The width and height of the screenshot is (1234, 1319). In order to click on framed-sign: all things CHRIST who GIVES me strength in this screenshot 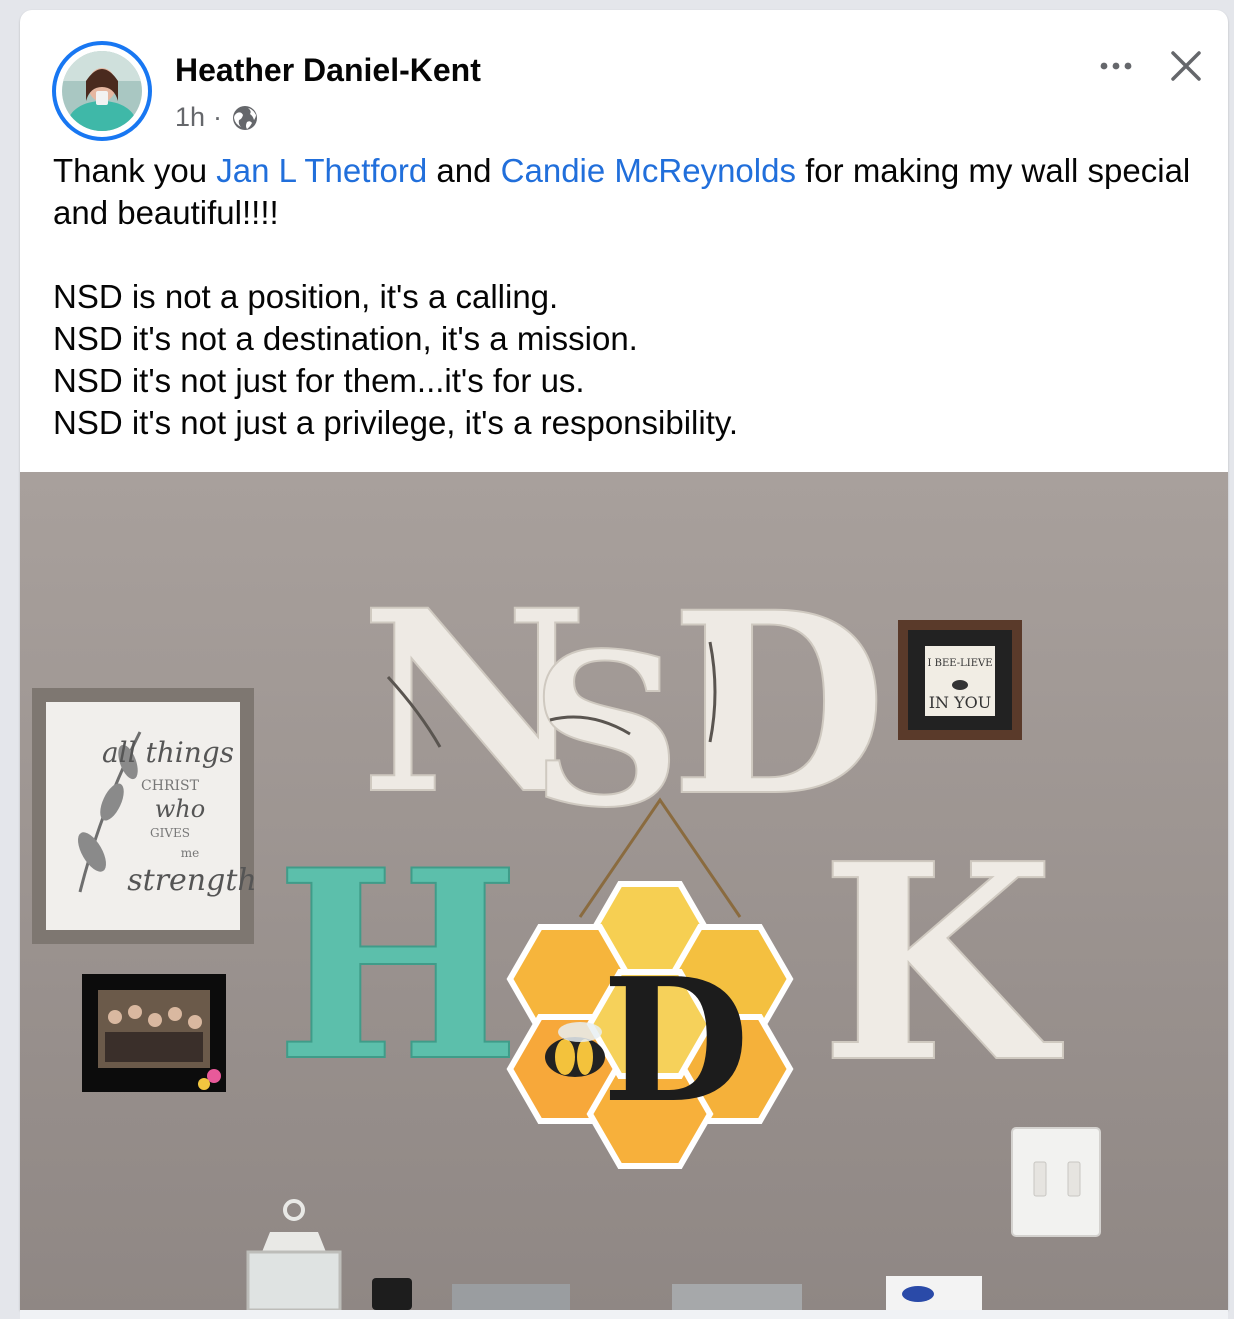, I will do `click(144, 816)`.